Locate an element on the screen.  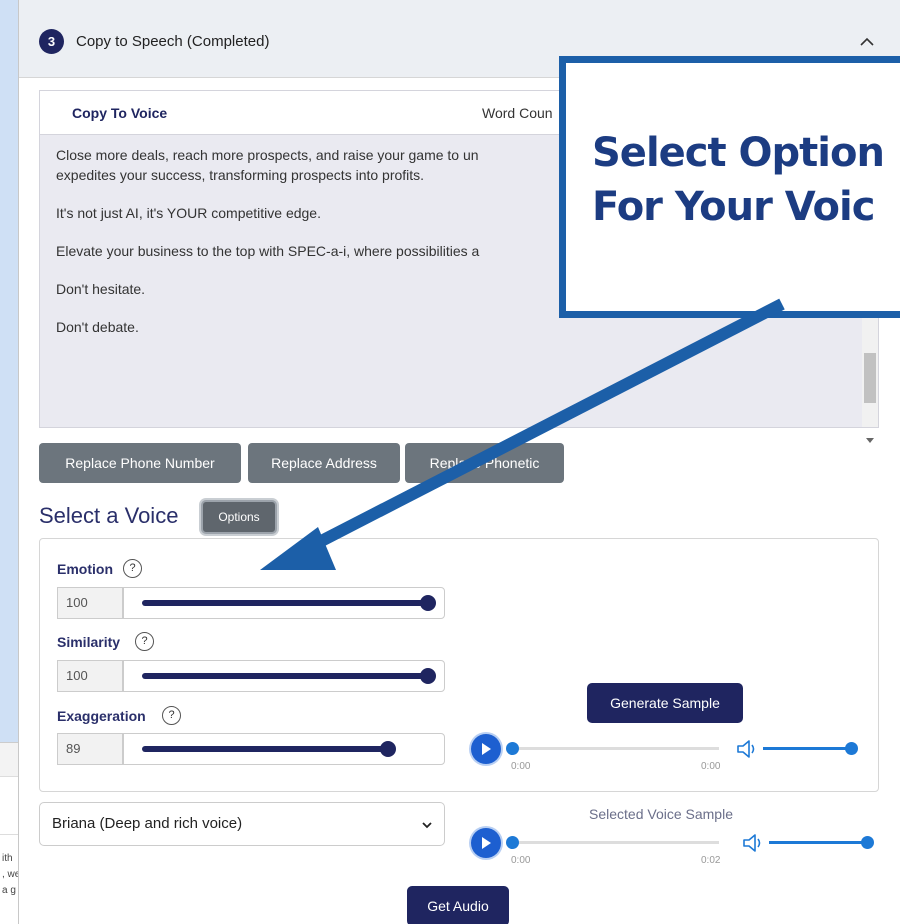
similarity-help-icon: ? is located at coordinates (144, 641).